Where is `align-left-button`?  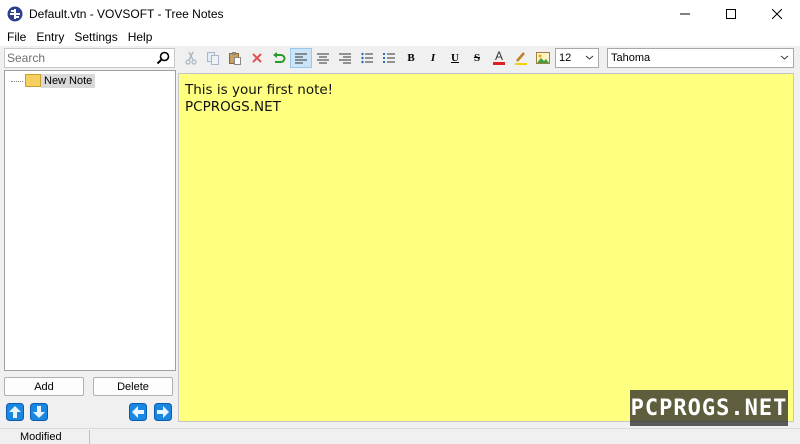
align-left-button is located at coordinates (301, 58).